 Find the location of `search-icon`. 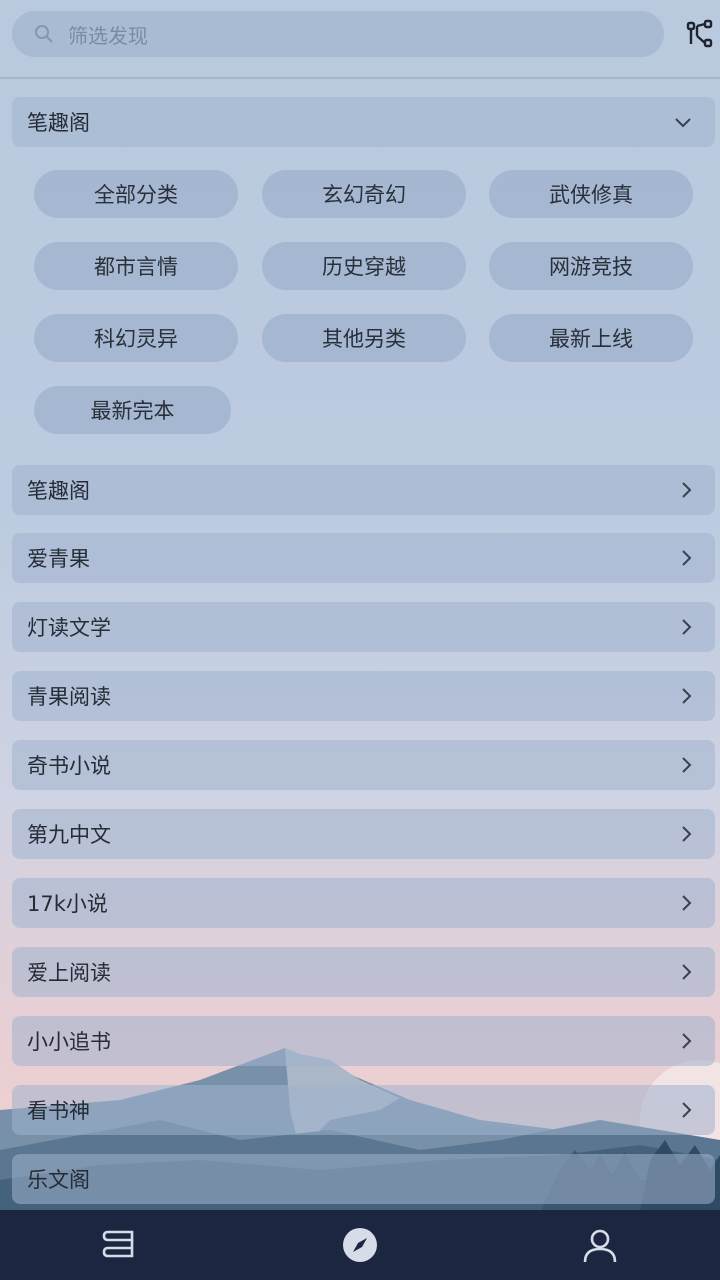

search-icon is located at coordinates (44, 34).